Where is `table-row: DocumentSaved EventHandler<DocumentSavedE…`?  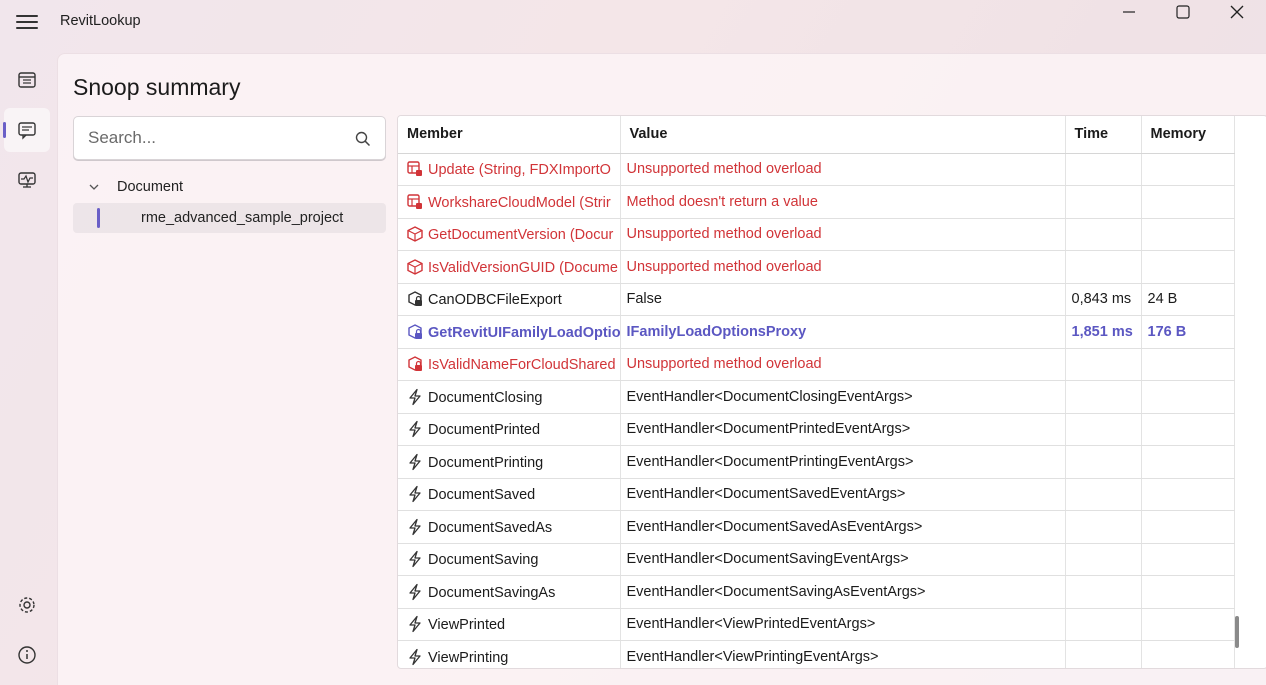
table-row: DocumentSaved EventHandler<DocumentSavedE… is located at coordinates (816, 494).